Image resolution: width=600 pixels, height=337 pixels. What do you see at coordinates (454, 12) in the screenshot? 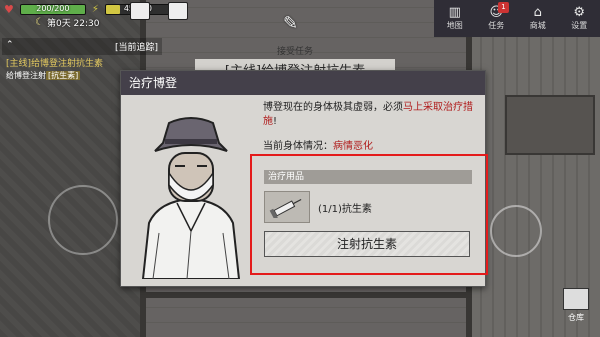
I see `map-icon: ▥` at bounding box center [454, 12].